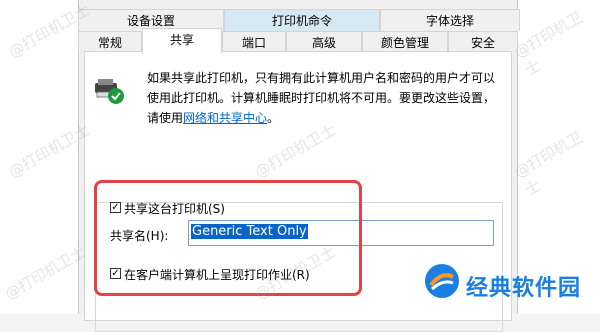 Image resolution: width=600 pixels, height=332 pixels. Describe the element at coordinates (442, 281) in the screenshot. I see `brand-icon` at that location.